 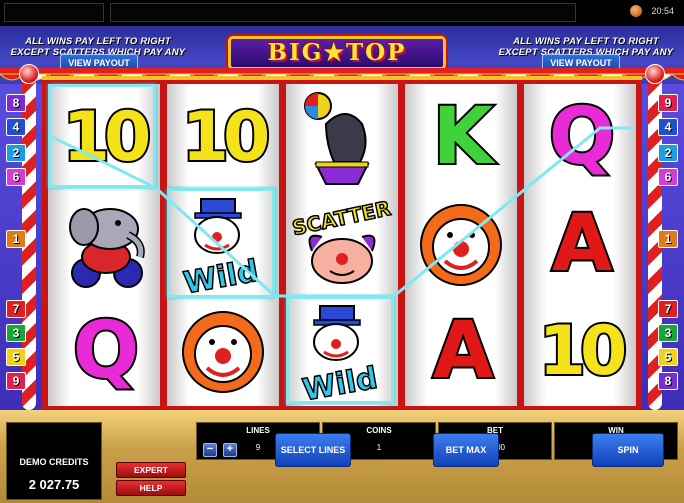 I want to click on payline-marker-right: 7, so click(x=668, y=309).